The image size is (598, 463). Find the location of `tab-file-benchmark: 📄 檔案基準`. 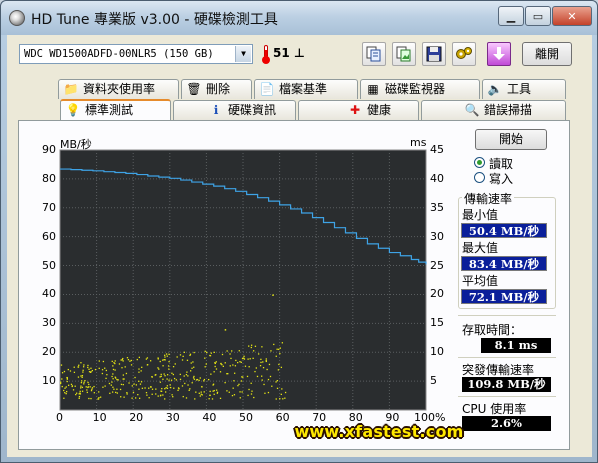

tab-file-benchmark: 📄 檔案基準 is located at coordinates (306, 89).